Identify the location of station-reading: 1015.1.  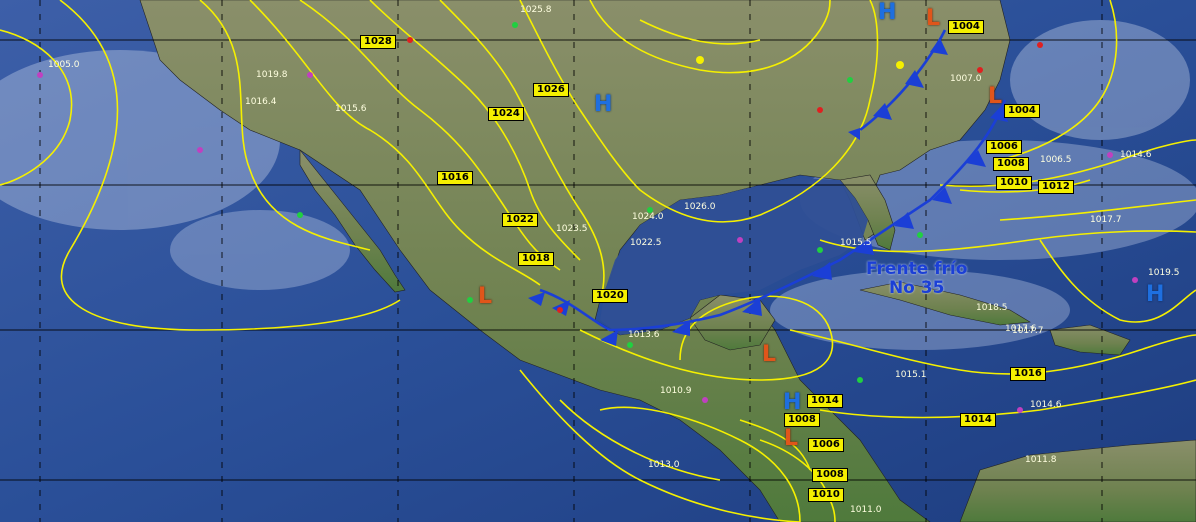
(911, 375).